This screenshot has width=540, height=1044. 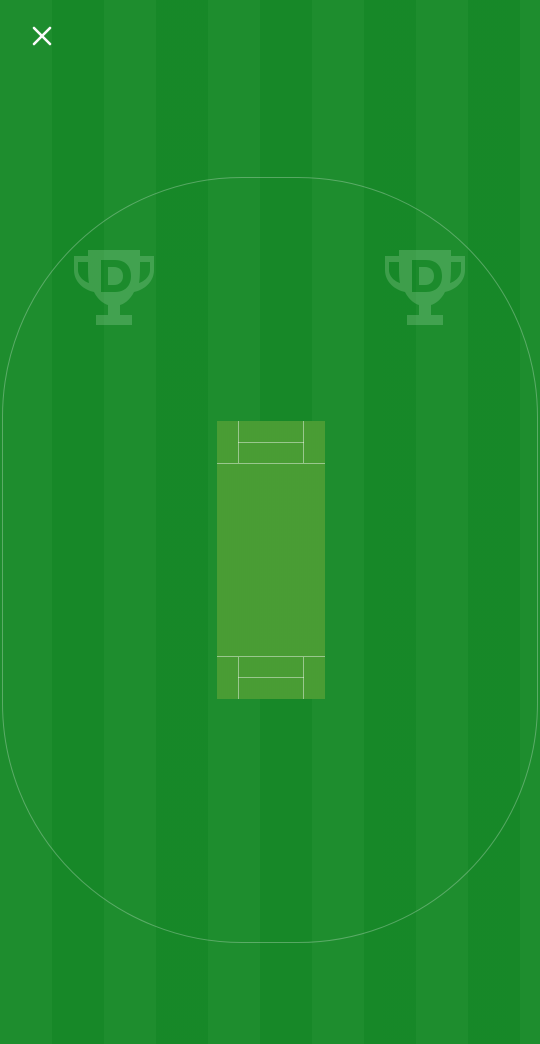 I want to click on bowling-crease-bottom, so click(x=271, y=677).